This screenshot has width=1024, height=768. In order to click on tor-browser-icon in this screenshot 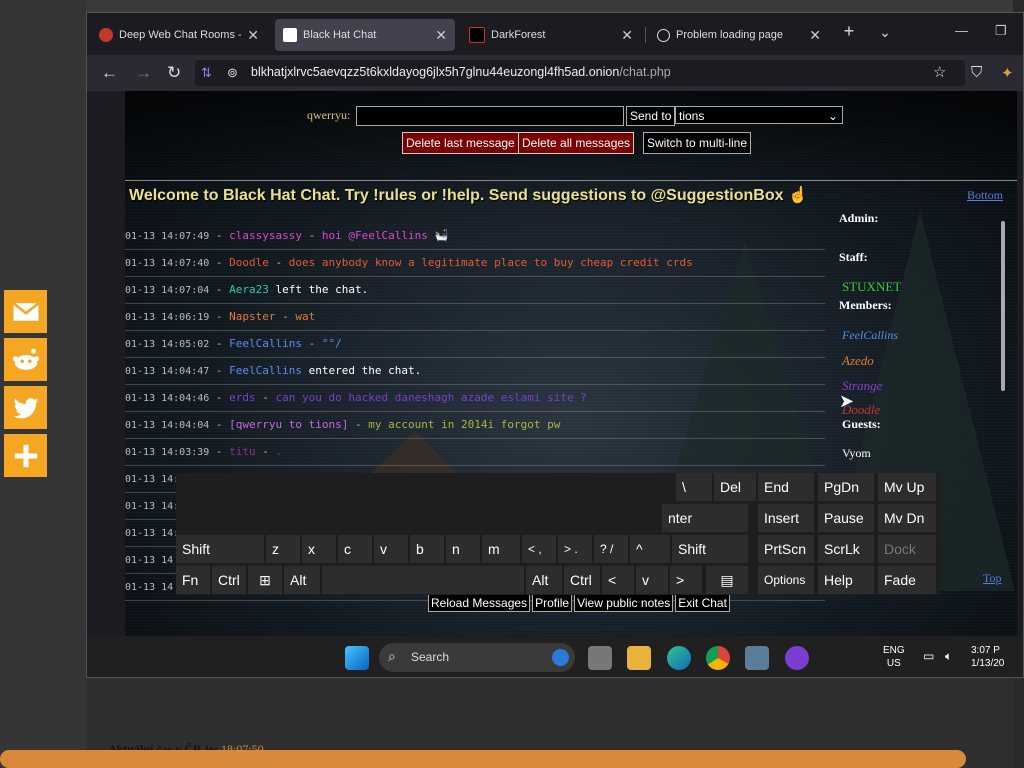, I will do `click(797, 658)`.